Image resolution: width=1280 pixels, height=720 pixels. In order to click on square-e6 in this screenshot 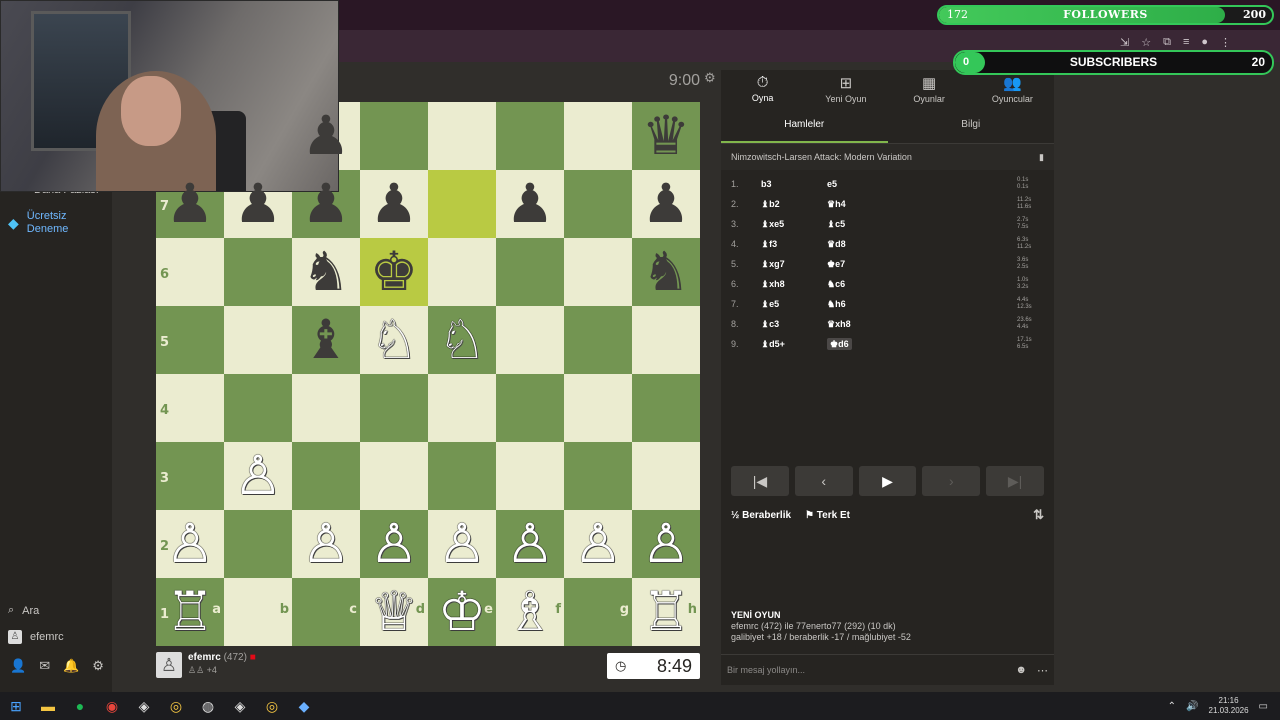, I will do `click(462, 272)`.